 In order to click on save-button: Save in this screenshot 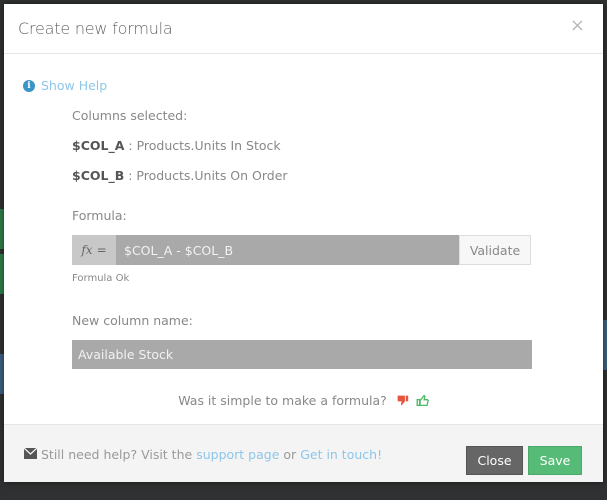, I will do `click(555, 460)`.